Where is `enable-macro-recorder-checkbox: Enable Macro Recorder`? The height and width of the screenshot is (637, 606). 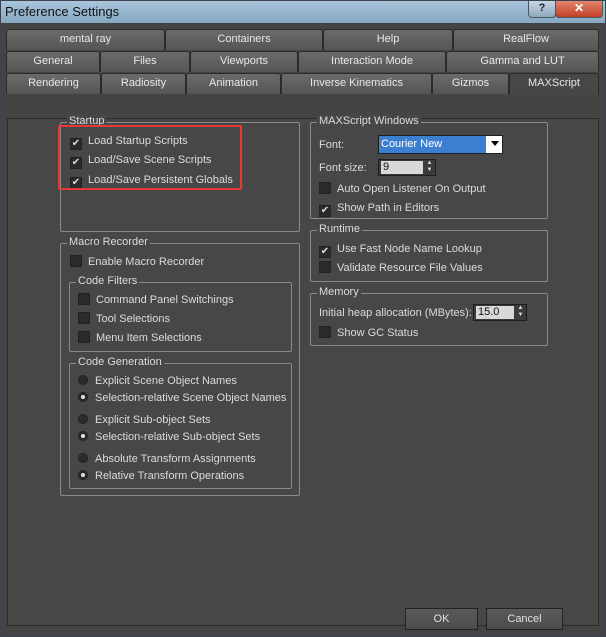
enable-macro-recorder-checkbox: Enable Macro Recorder is located at coordinates (137, 262).